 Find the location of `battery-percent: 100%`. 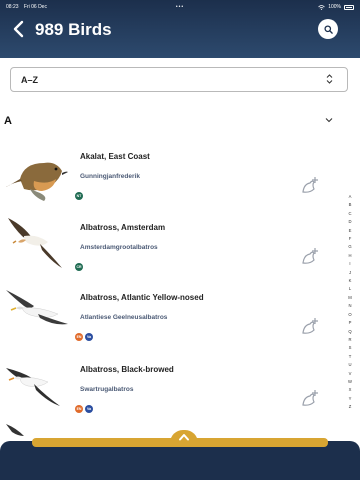

battery-percent: 100% is located at coordinates (334, 7).